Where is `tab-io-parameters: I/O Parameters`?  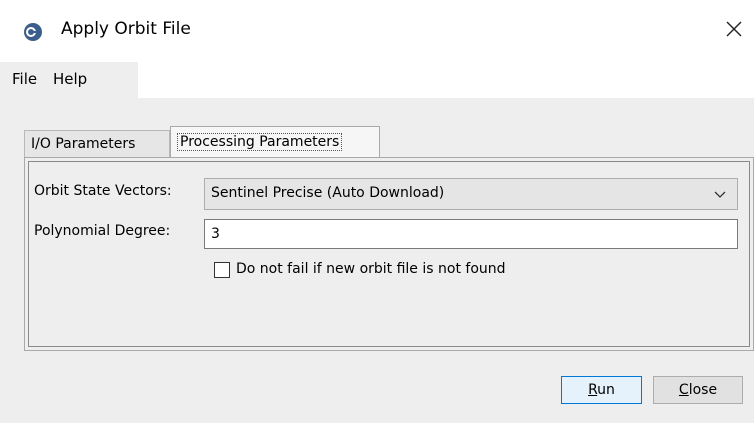 tab-io-parameters: I/O Parameters is located at coordinates (97, 144).